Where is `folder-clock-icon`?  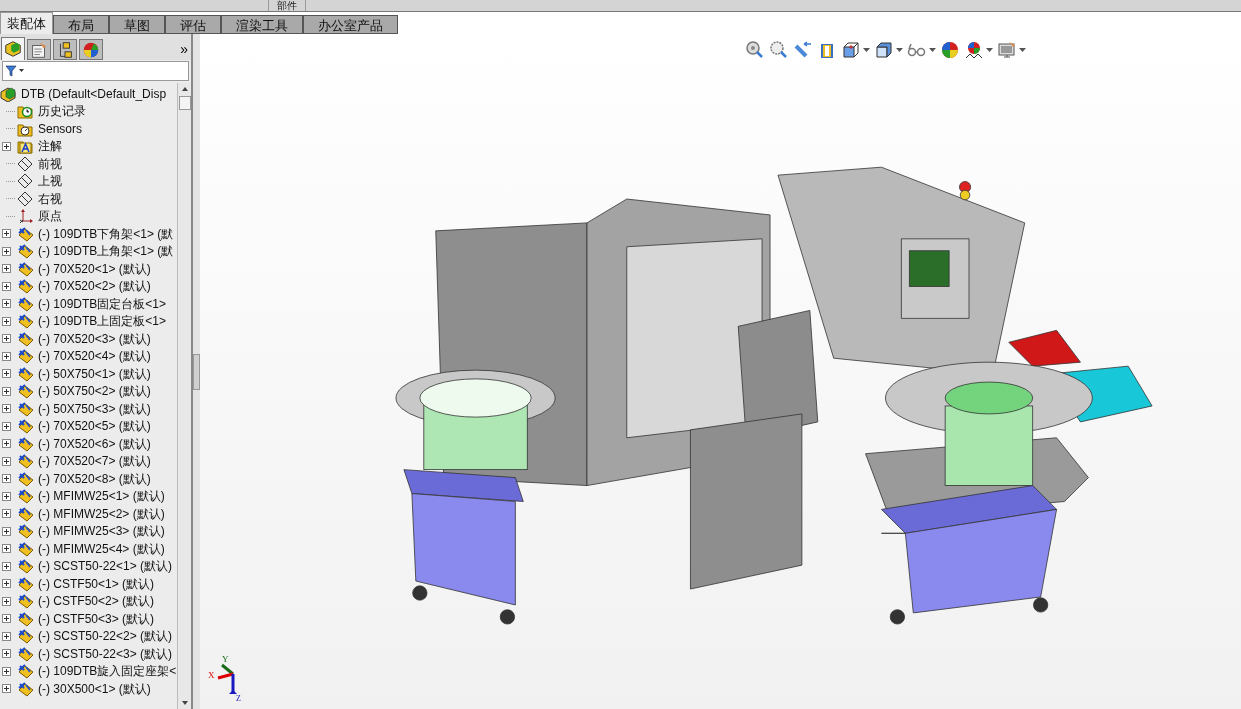
folder-clock-icon is located at coordinates (25, 111).